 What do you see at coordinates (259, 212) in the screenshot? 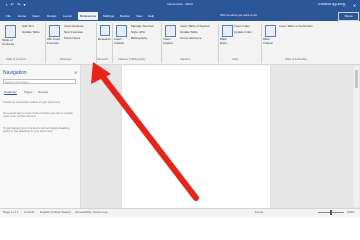
I see `status-focus: Focus` at bounding box center [259, 212].